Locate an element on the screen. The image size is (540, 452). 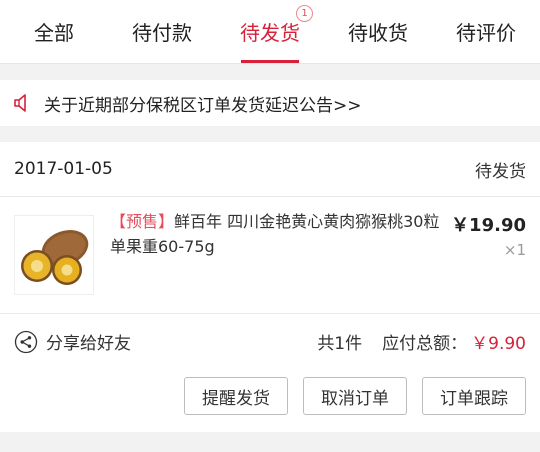
tab-label-text: 待发货 is located at coordinates (270, 33).